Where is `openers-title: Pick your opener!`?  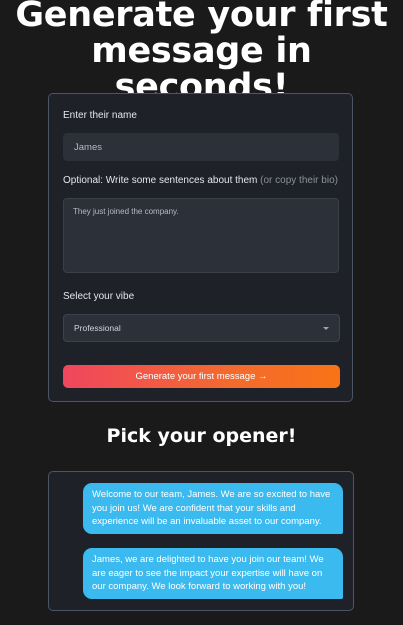 openers-title: Pick your opener! is located at coordinates (201, 436).